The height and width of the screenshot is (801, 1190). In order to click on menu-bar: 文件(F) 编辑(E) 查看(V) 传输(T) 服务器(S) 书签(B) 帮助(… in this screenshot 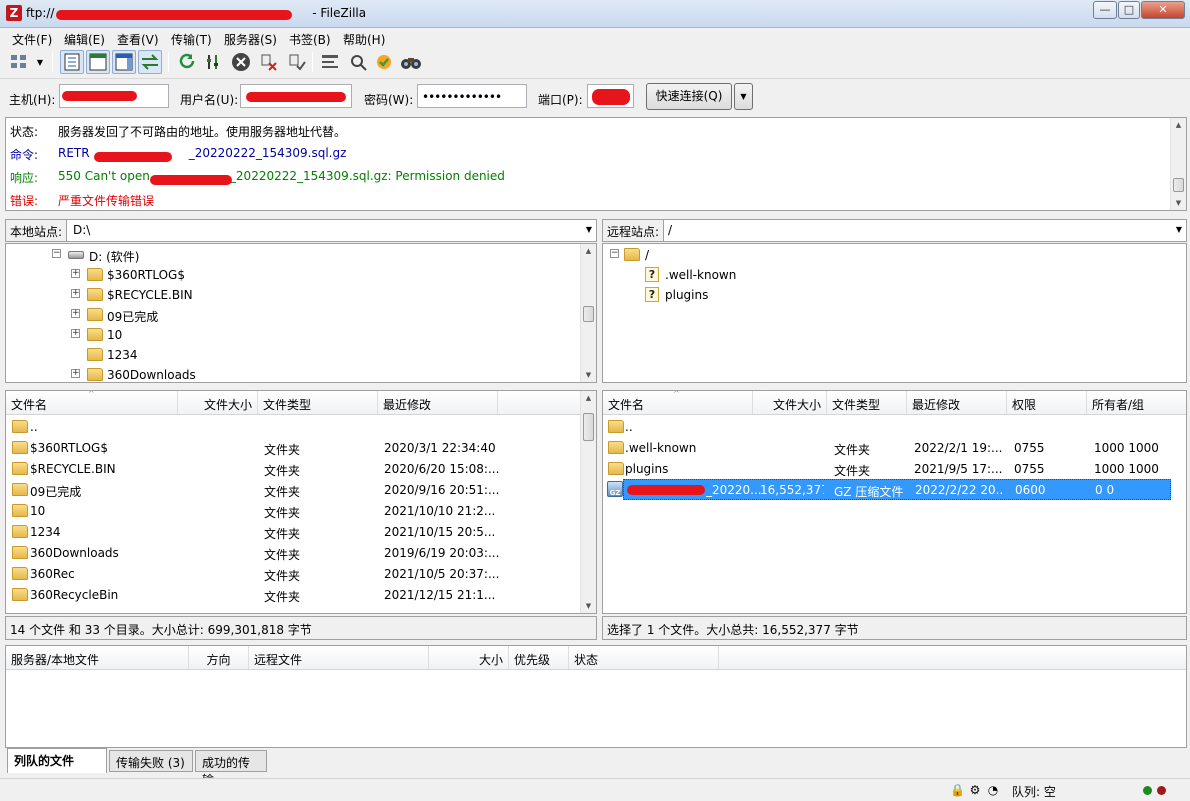, I will do `click(595, 38)`.